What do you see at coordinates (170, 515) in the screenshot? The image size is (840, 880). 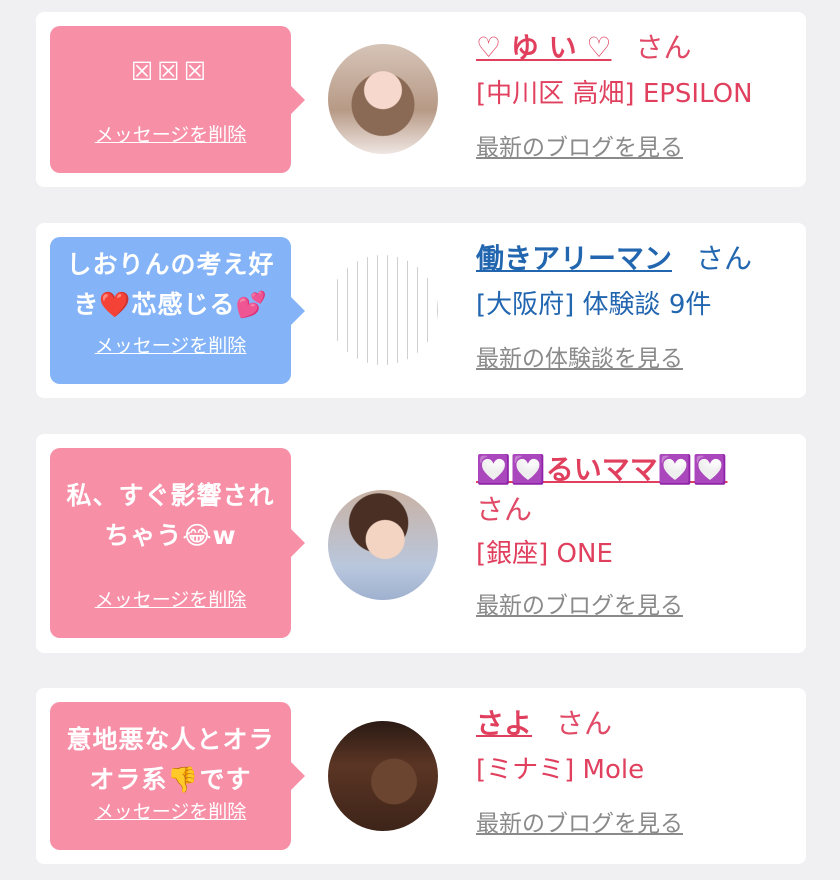 I see `message-text: 私、すぐ影響されちゃう😂w` at bounding box center [170, 515].